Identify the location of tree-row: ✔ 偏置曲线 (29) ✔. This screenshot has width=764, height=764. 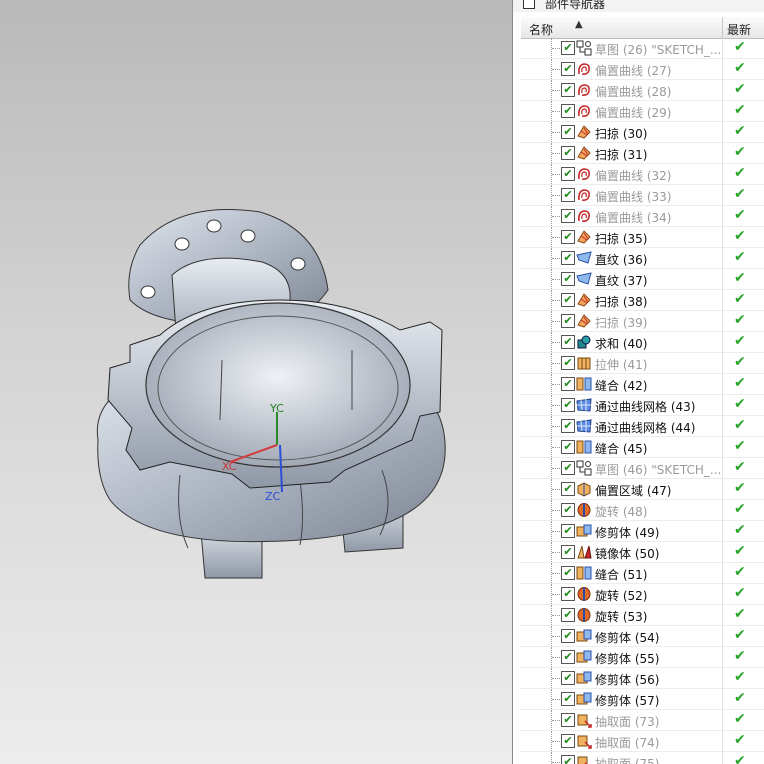
(642, 111).